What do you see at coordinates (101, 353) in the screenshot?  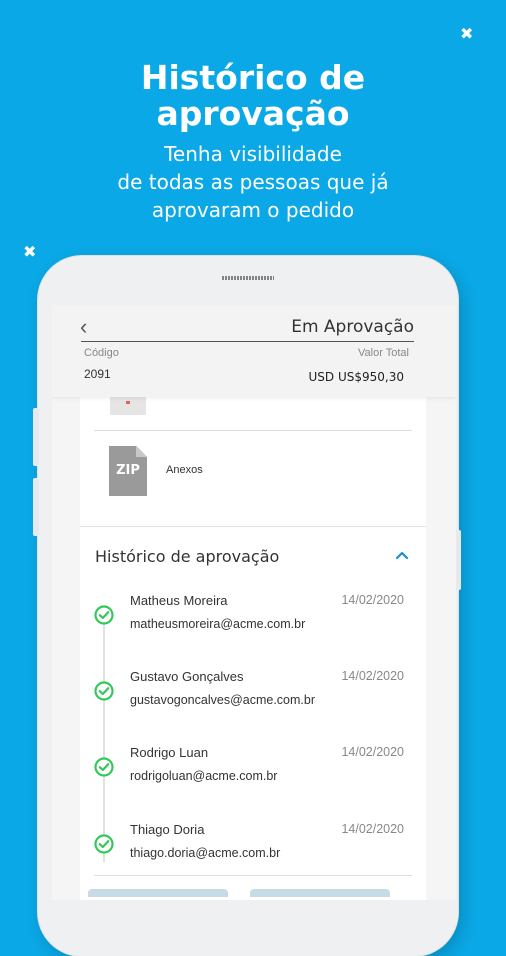 I see `code-label: Código` at bounding box center [101, 353].